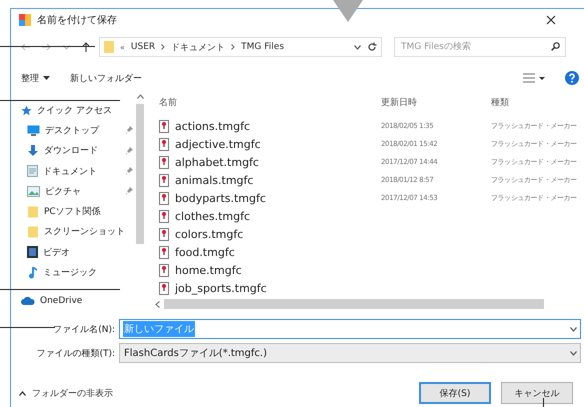 The image size is (584, 407). Describe the element at coordinates (270, 102) in the screenshot. I see `column-header: 名前` at that location.